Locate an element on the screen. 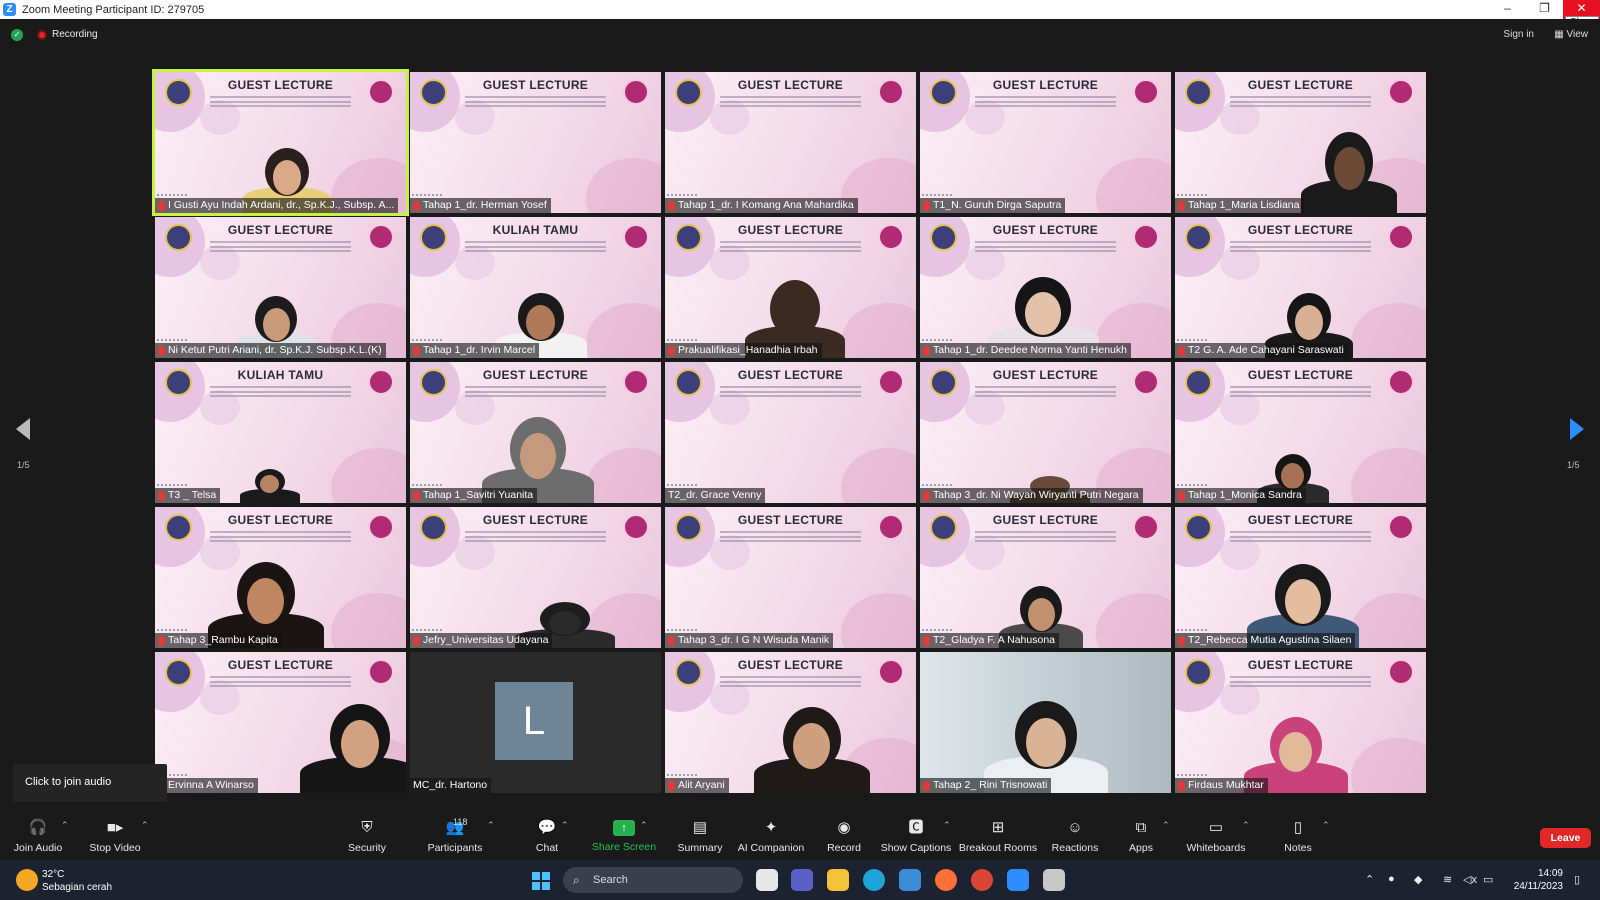 The image size is (1600, 900). share-options-chevron-icon: ⌃ is located at coordinates (644, 825).